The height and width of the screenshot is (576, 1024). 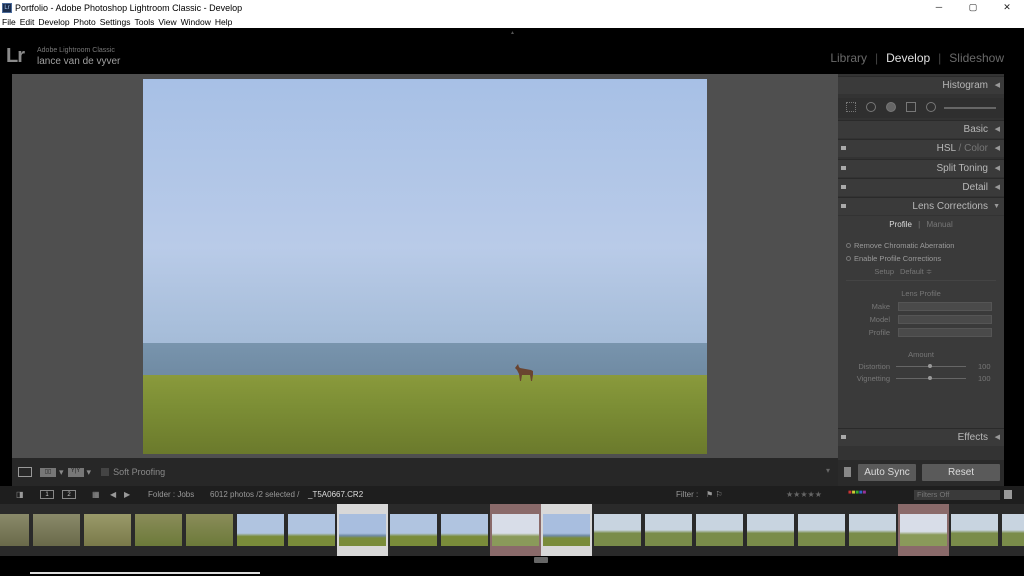 I want to click on yy-view-icon: Y|Y, so click(x=75, y=472).